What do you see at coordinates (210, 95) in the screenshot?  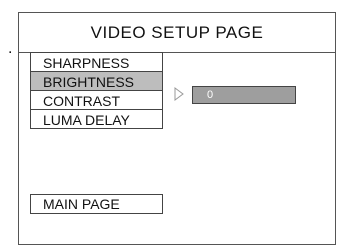 I see `brightness-value: 0` at bounding box center [210, 95].